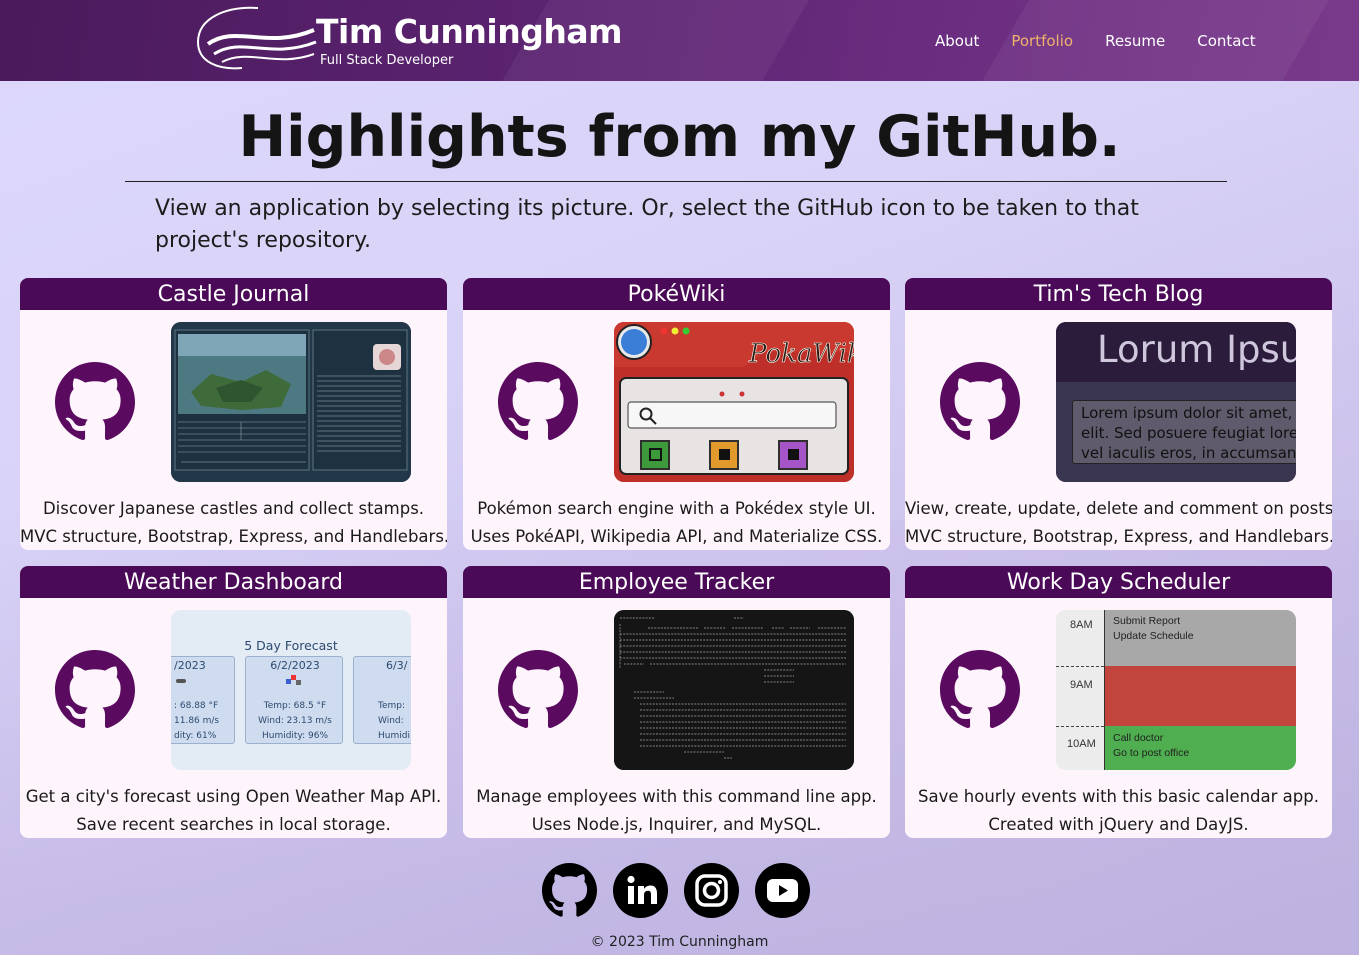 This screenshot has height=955, width=1359. What do you see at coordinates (1118, 294) in the screenshot?
I see `card-title: Tim's Tech Blog` at bounding box center [1118, 294].